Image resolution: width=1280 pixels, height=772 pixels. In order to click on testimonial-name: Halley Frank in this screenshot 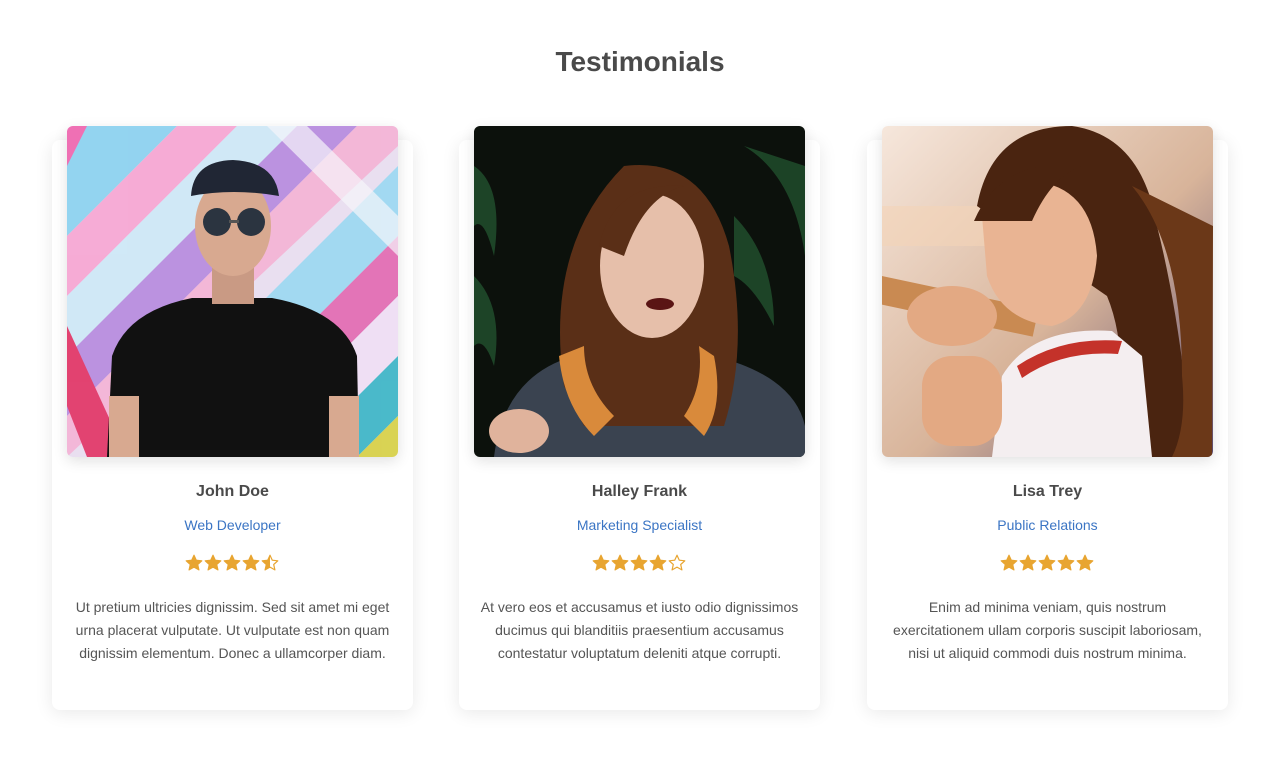, I will do `click(639, 491)`.